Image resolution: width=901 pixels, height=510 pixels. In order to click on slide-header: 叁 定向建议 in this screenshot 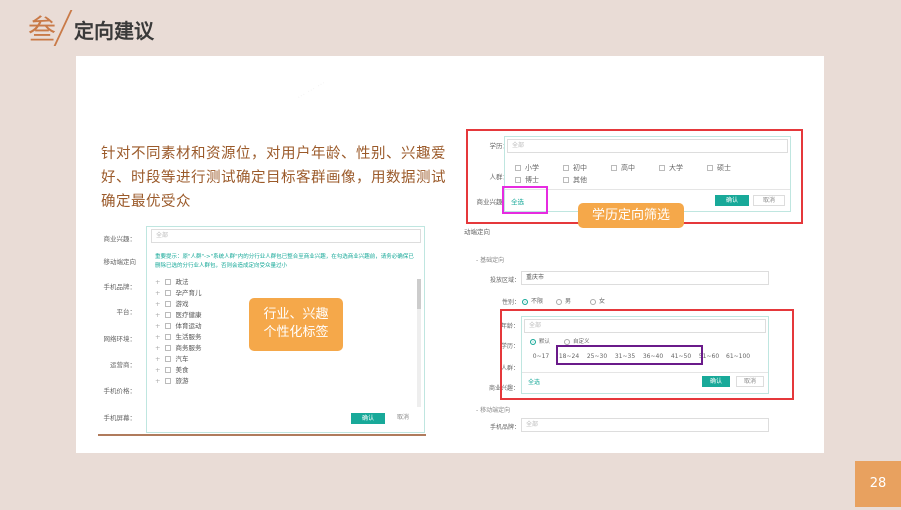, I will do `click(91, 28)`.